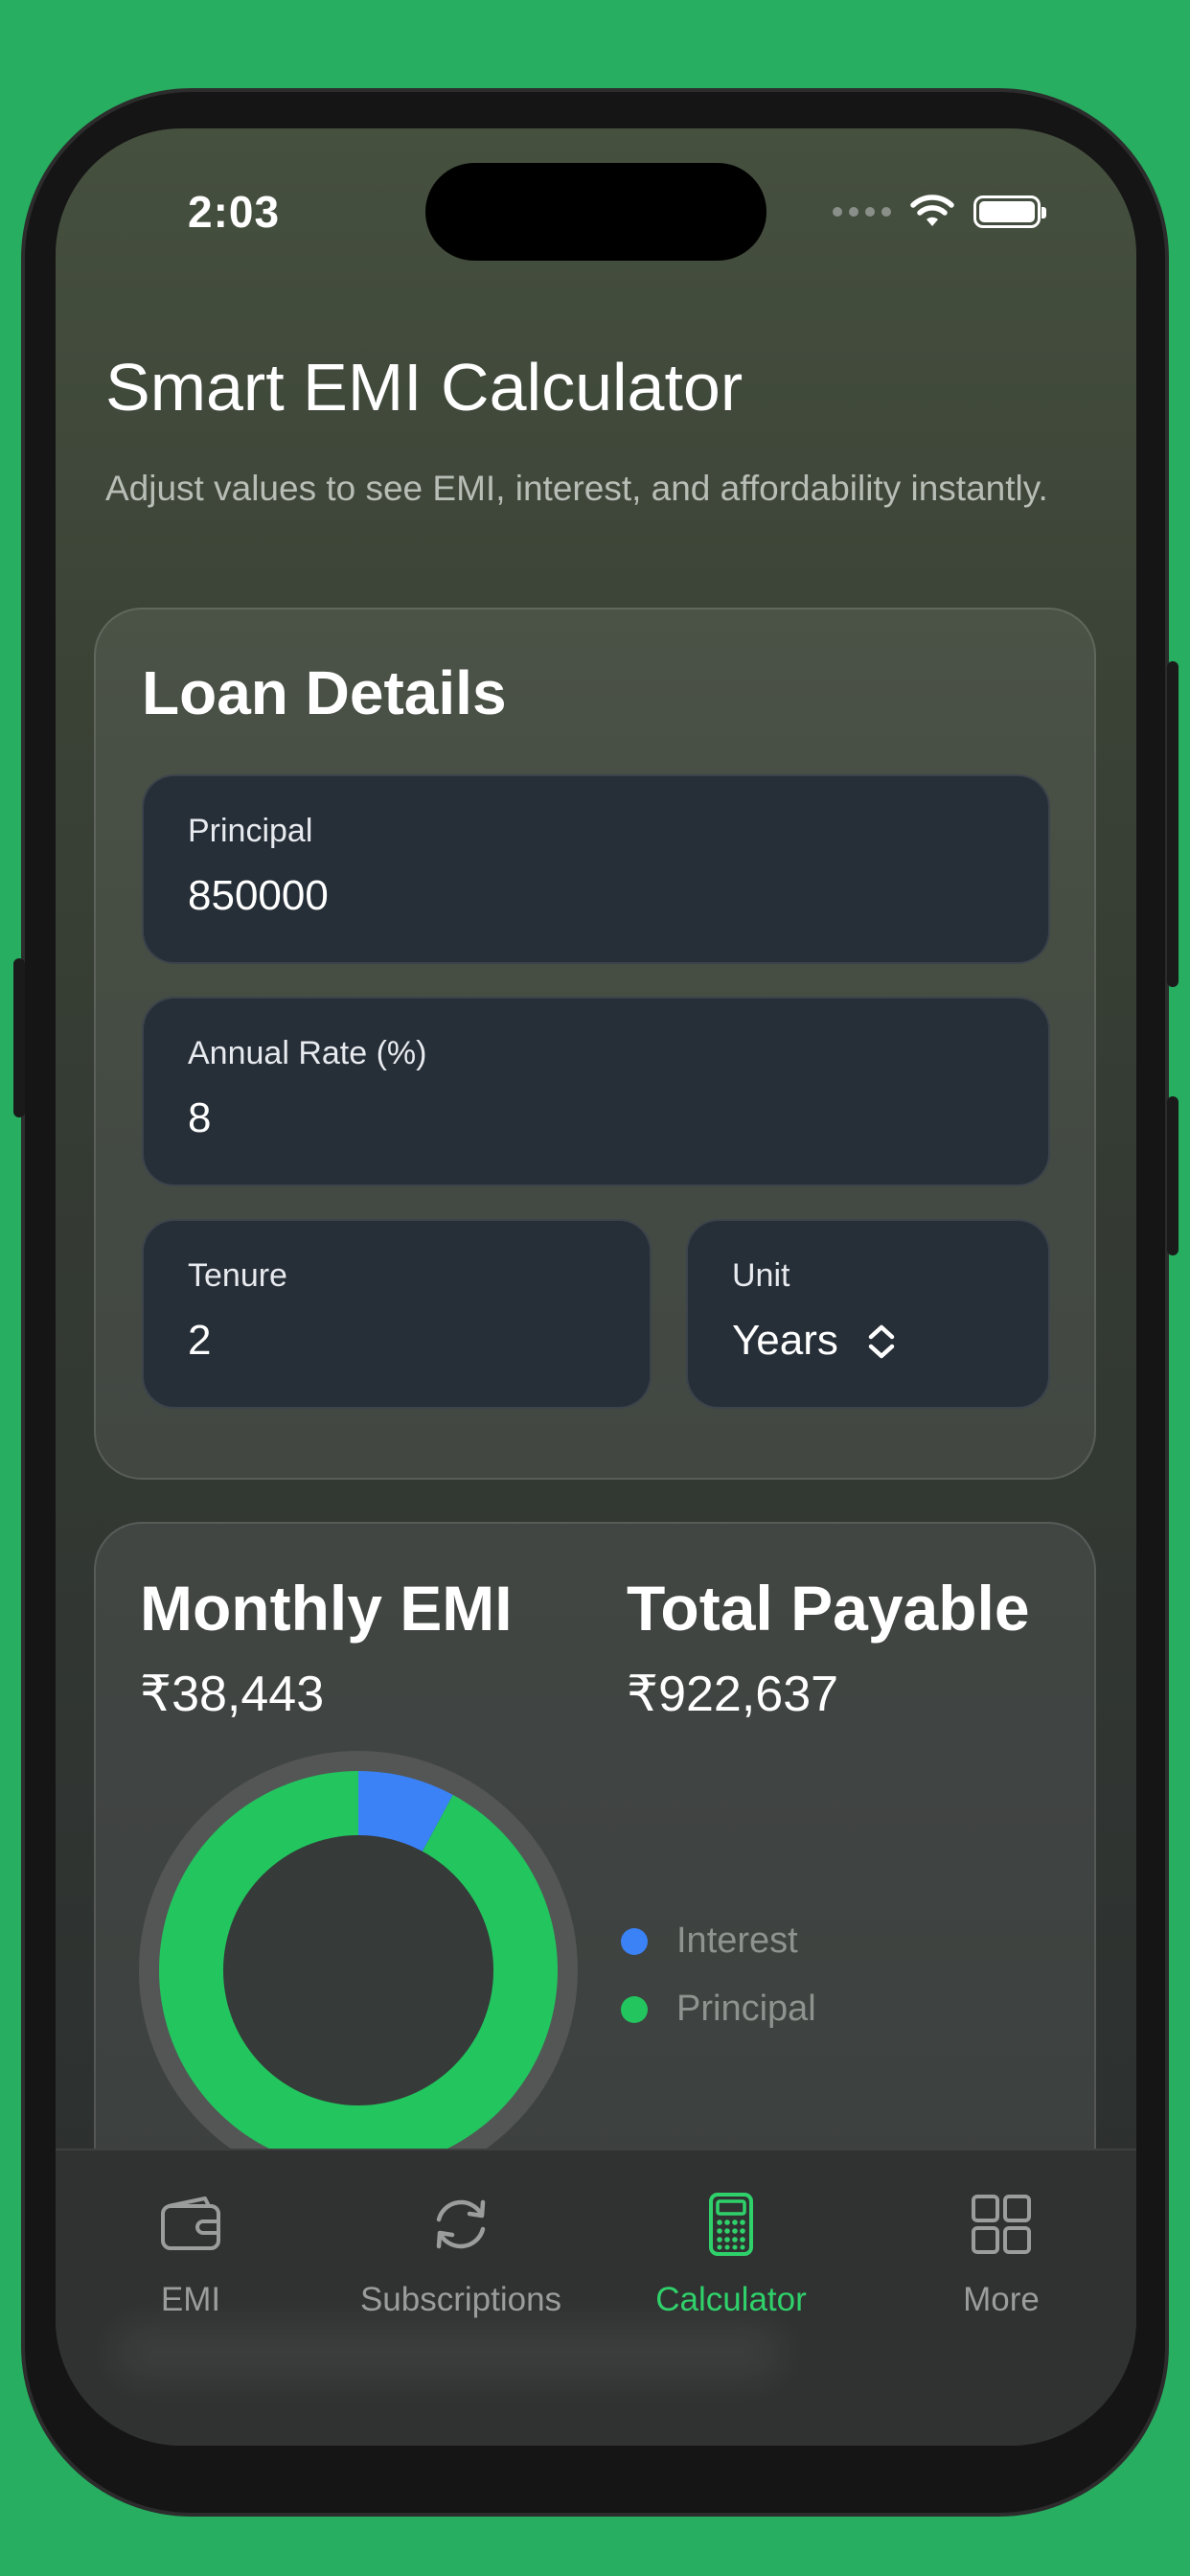 This screenshot has height=2576, width=1190. Describe the element at coordinates (635, 1941) in the screenshot. I see `legend-dot-interest` at that location.